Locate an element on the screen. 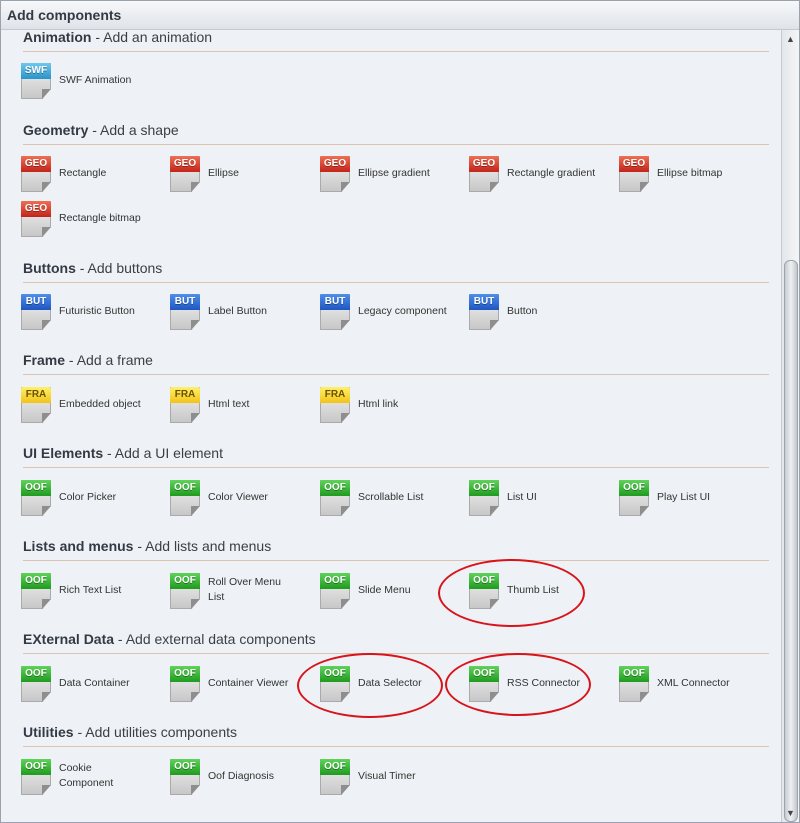 This screenshot has height=823, width=800. component-label: Rich Text List is located at coordinates (90, 590).